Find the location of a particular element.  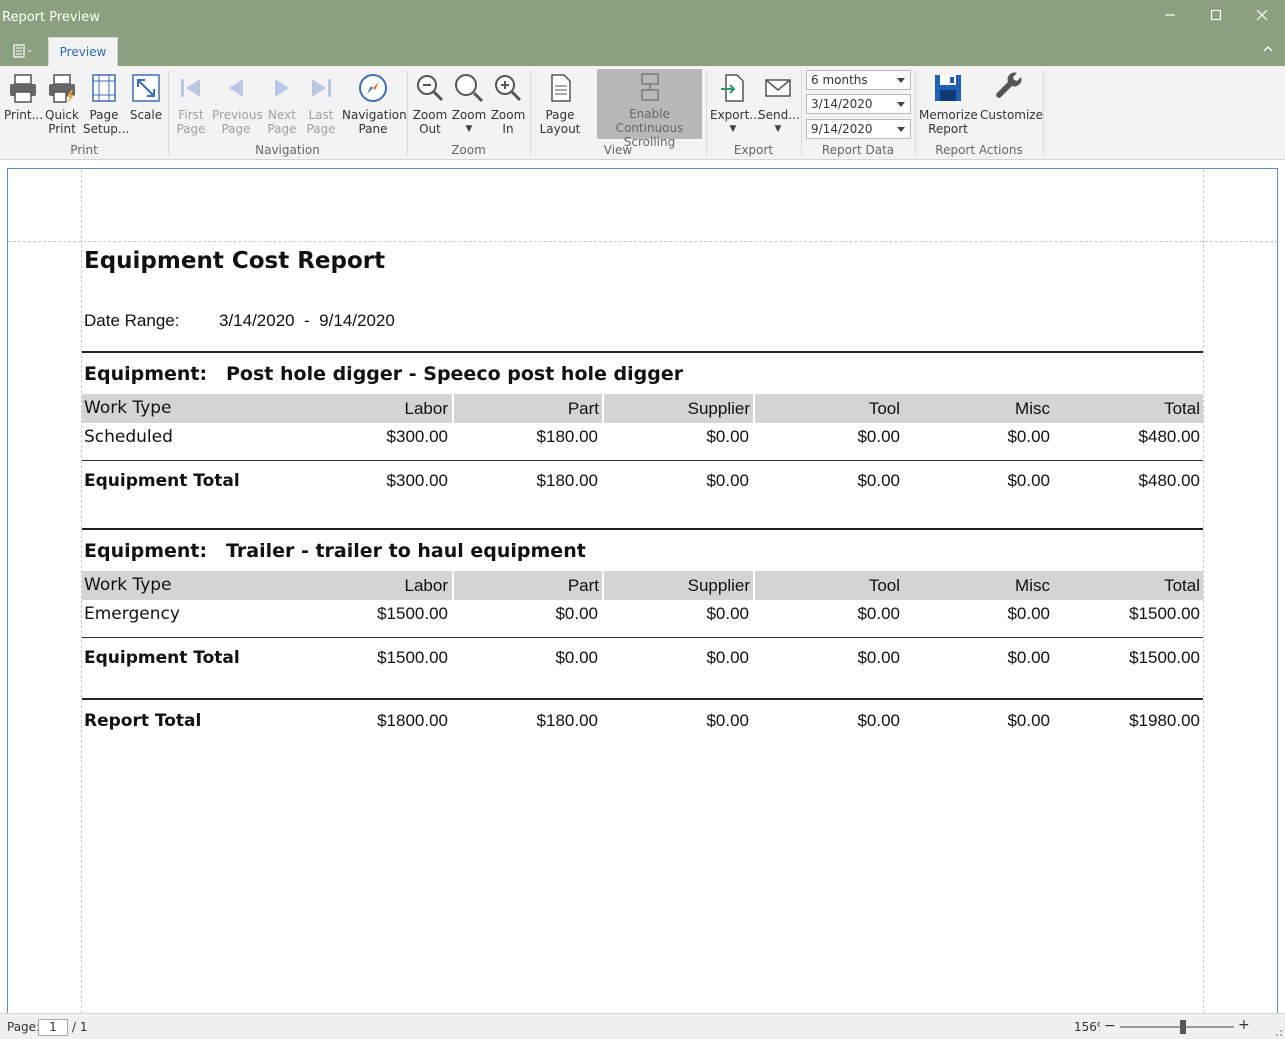

column-header-part: Part is located at coordinates (583, 408).